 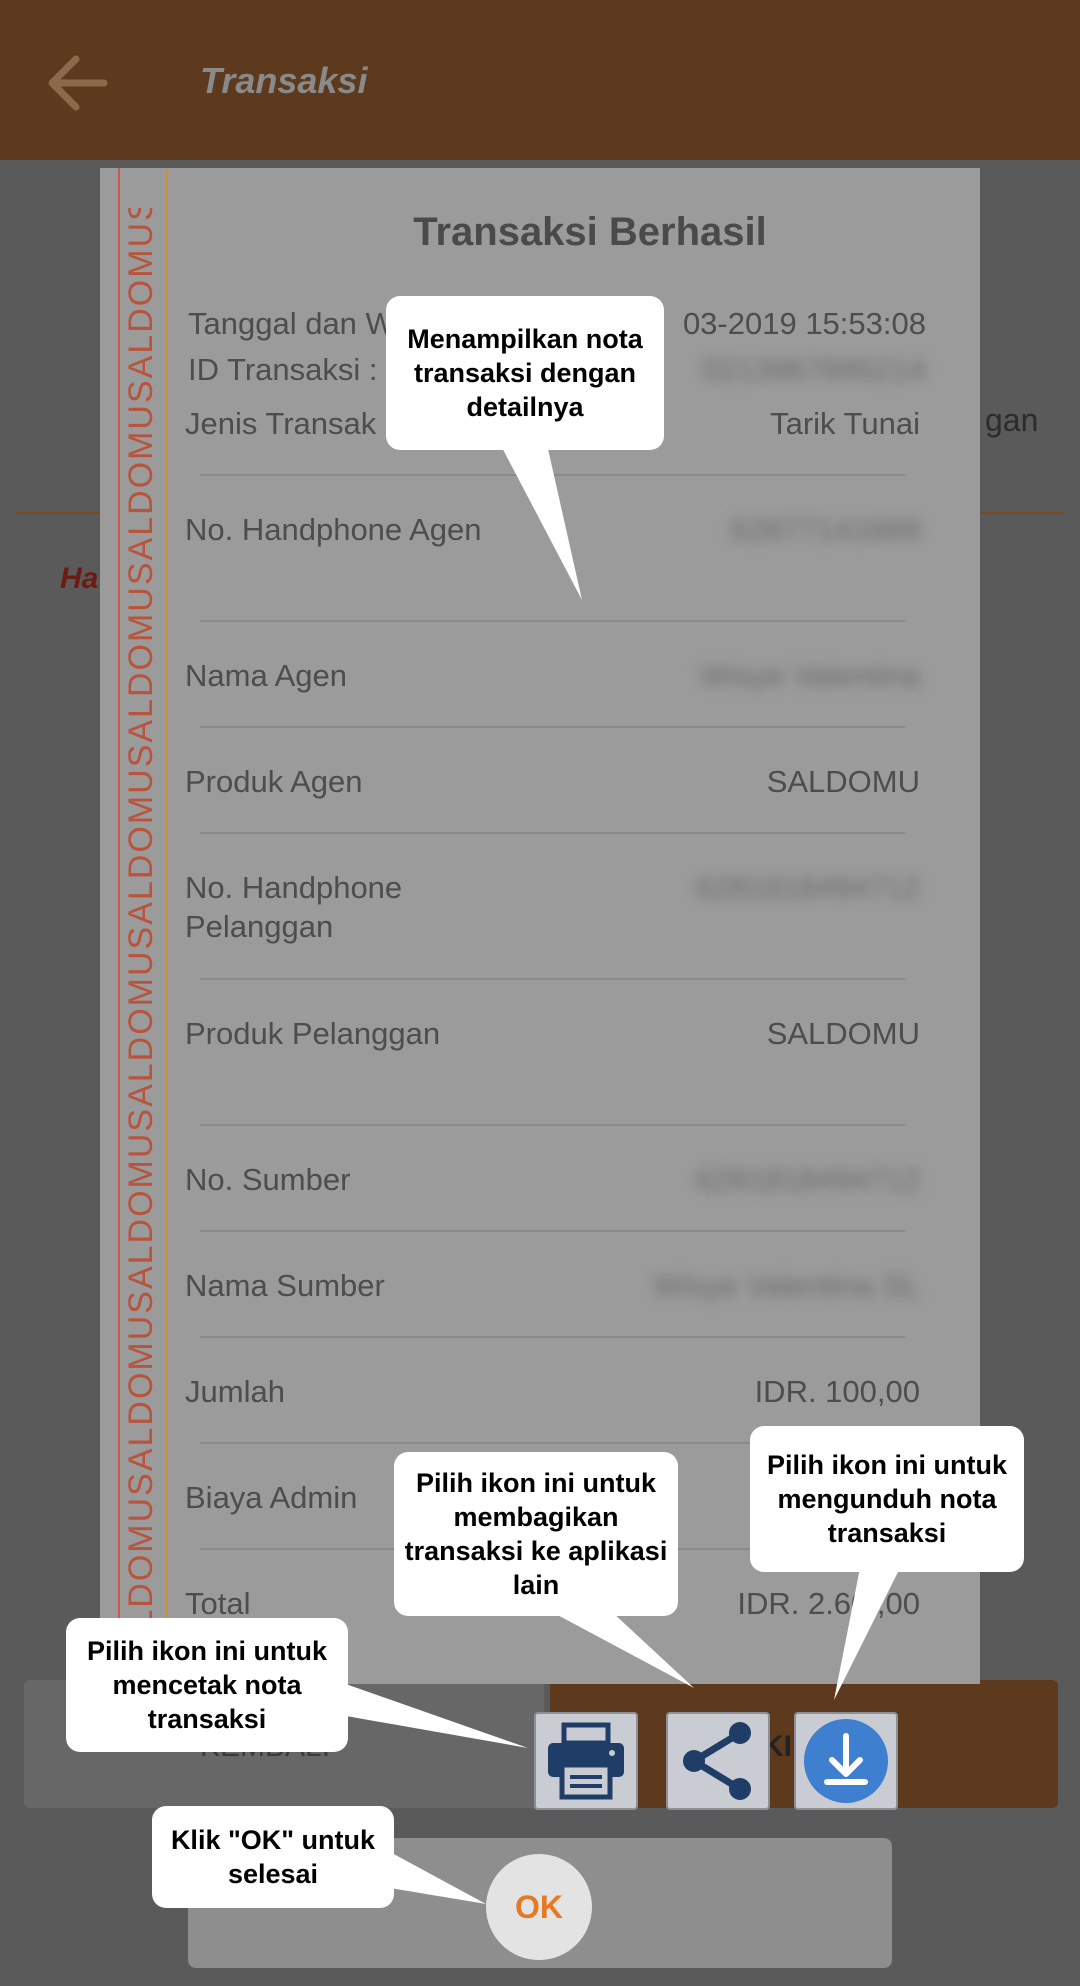 What do you see at coordinates (623, 1650) in the screenshot?
I see `share-callout-tail` at bounding box center [623, 1650].